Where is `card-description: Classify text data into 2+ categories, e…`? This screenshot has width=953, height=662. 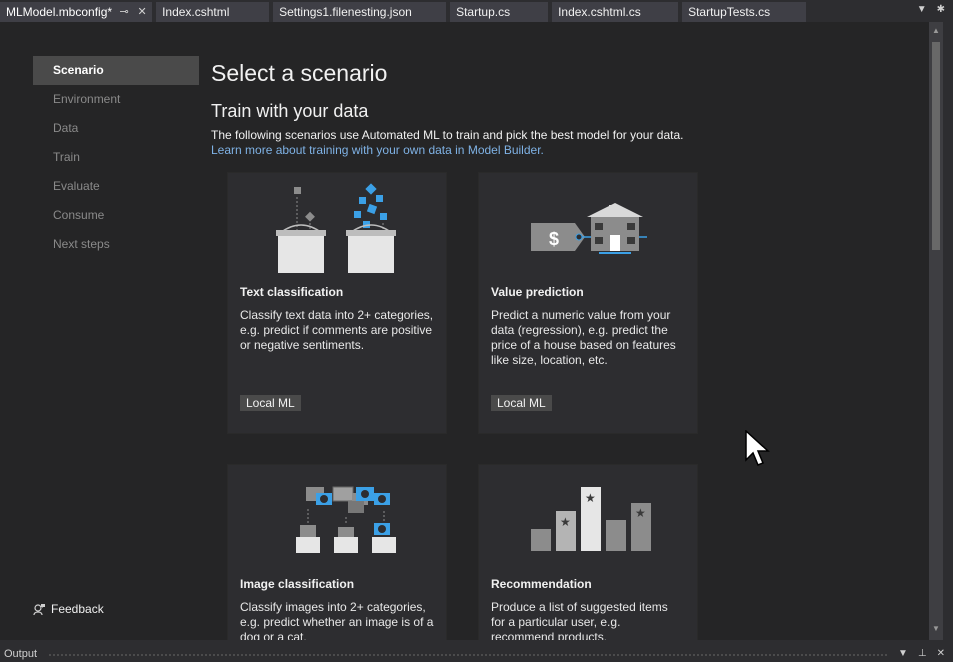
card-description: Classify text data into 2+ categories, e… is located at coordinates (337, 330).